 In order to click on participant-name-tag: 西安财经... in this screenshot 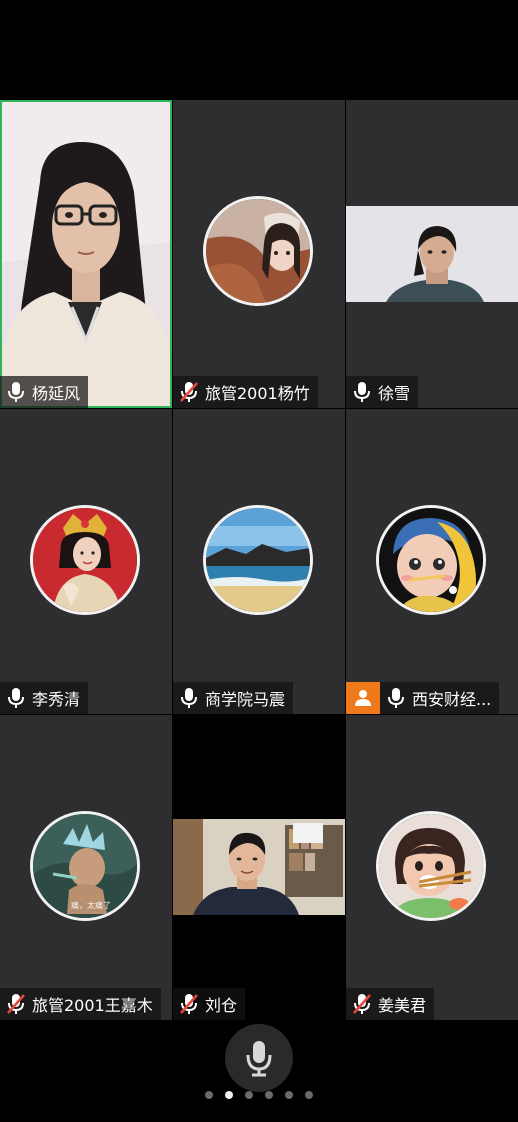, I will do `click(440, 698)`.